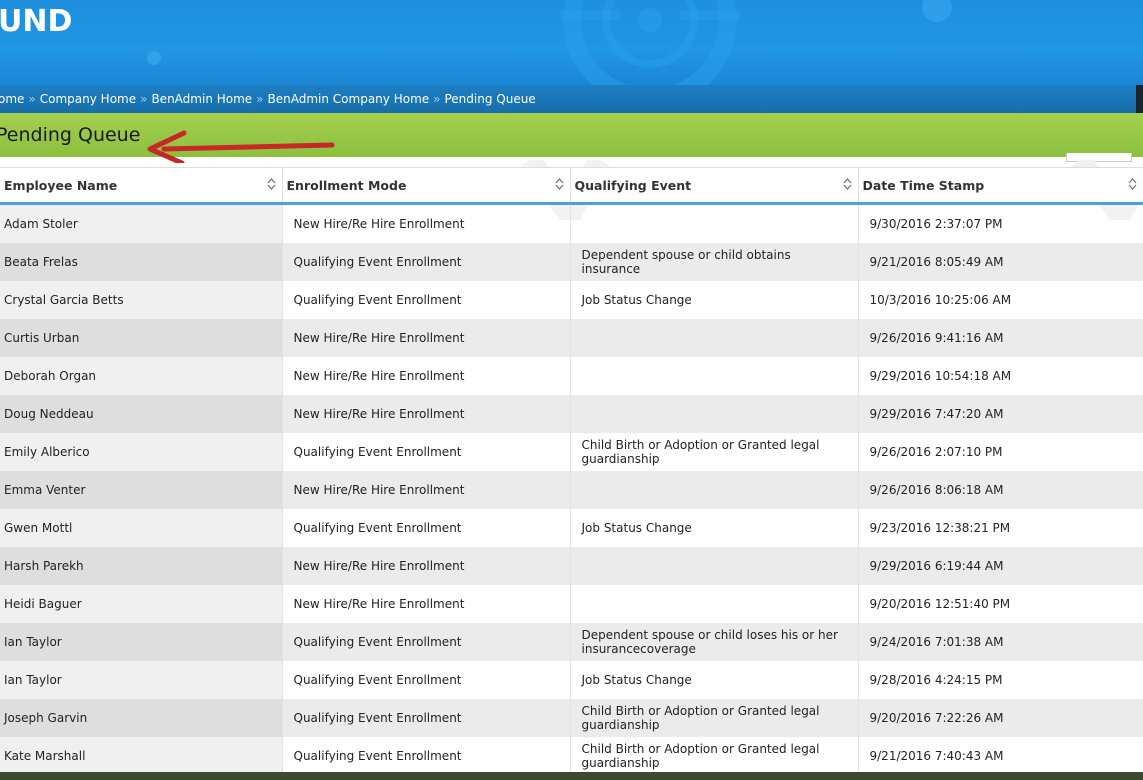  Describe the element at coordinates (489, 99) in the screenshot. I see `breadcrumb-pending-queue: Pending Queue` at that location.